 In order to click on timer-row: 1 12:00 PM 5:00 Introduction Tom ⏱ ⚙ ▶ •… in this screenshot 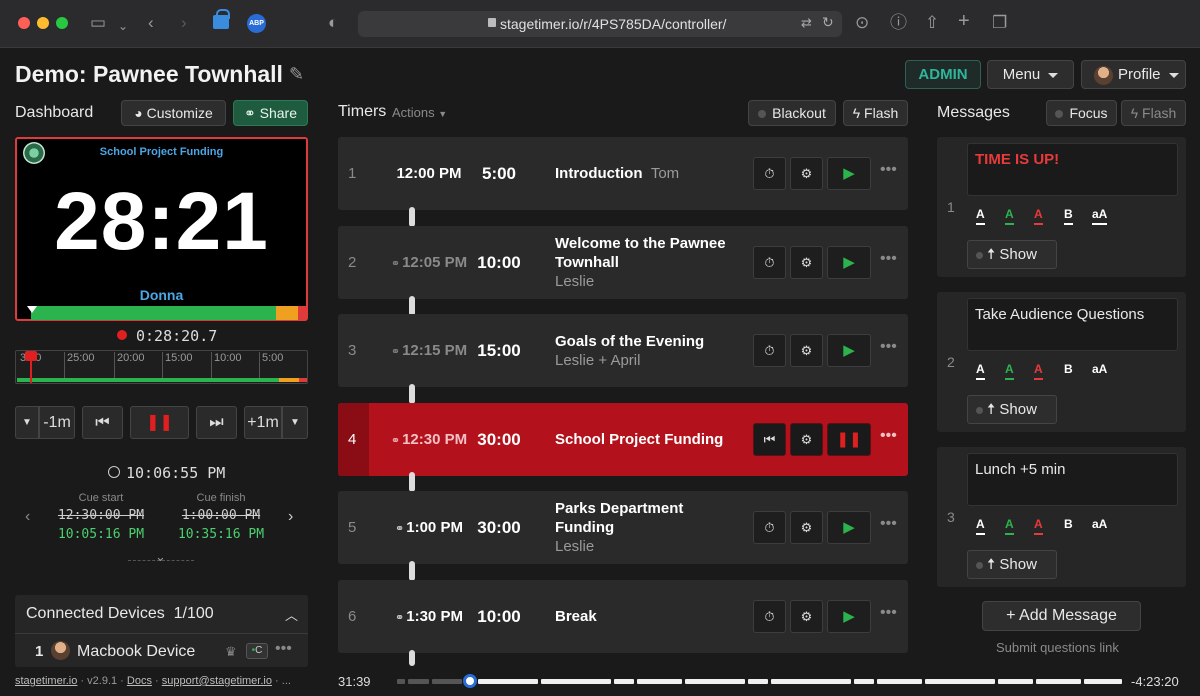, I will do `click(623, 173)`.